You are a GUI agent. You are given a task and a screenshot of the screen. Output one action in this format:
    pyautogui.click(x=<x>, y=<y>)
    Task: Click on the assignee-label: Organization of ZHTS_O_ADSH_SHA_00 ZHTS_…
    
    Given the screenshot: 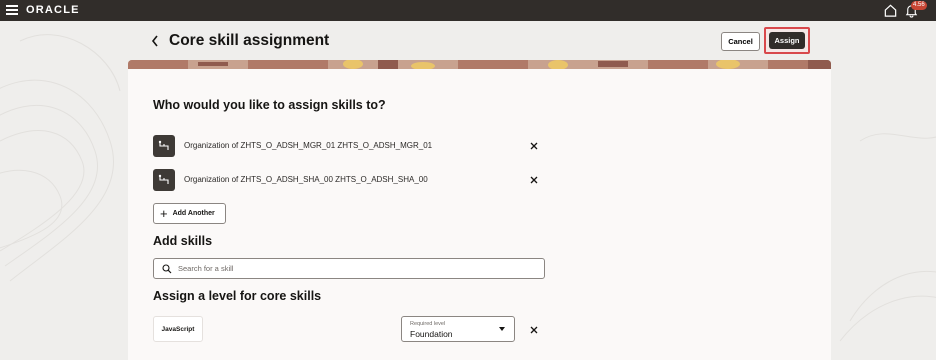 What is the action you would take?
    pyautogui.click(x=306, y=179)
    